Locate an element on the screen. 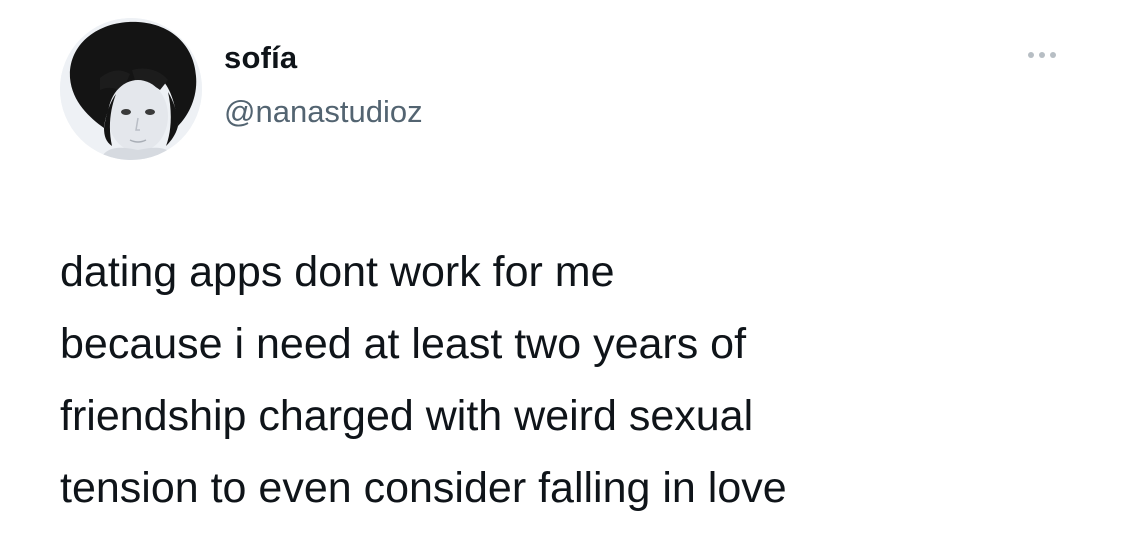  display-name: sofía is located at coordinates (260, 57).